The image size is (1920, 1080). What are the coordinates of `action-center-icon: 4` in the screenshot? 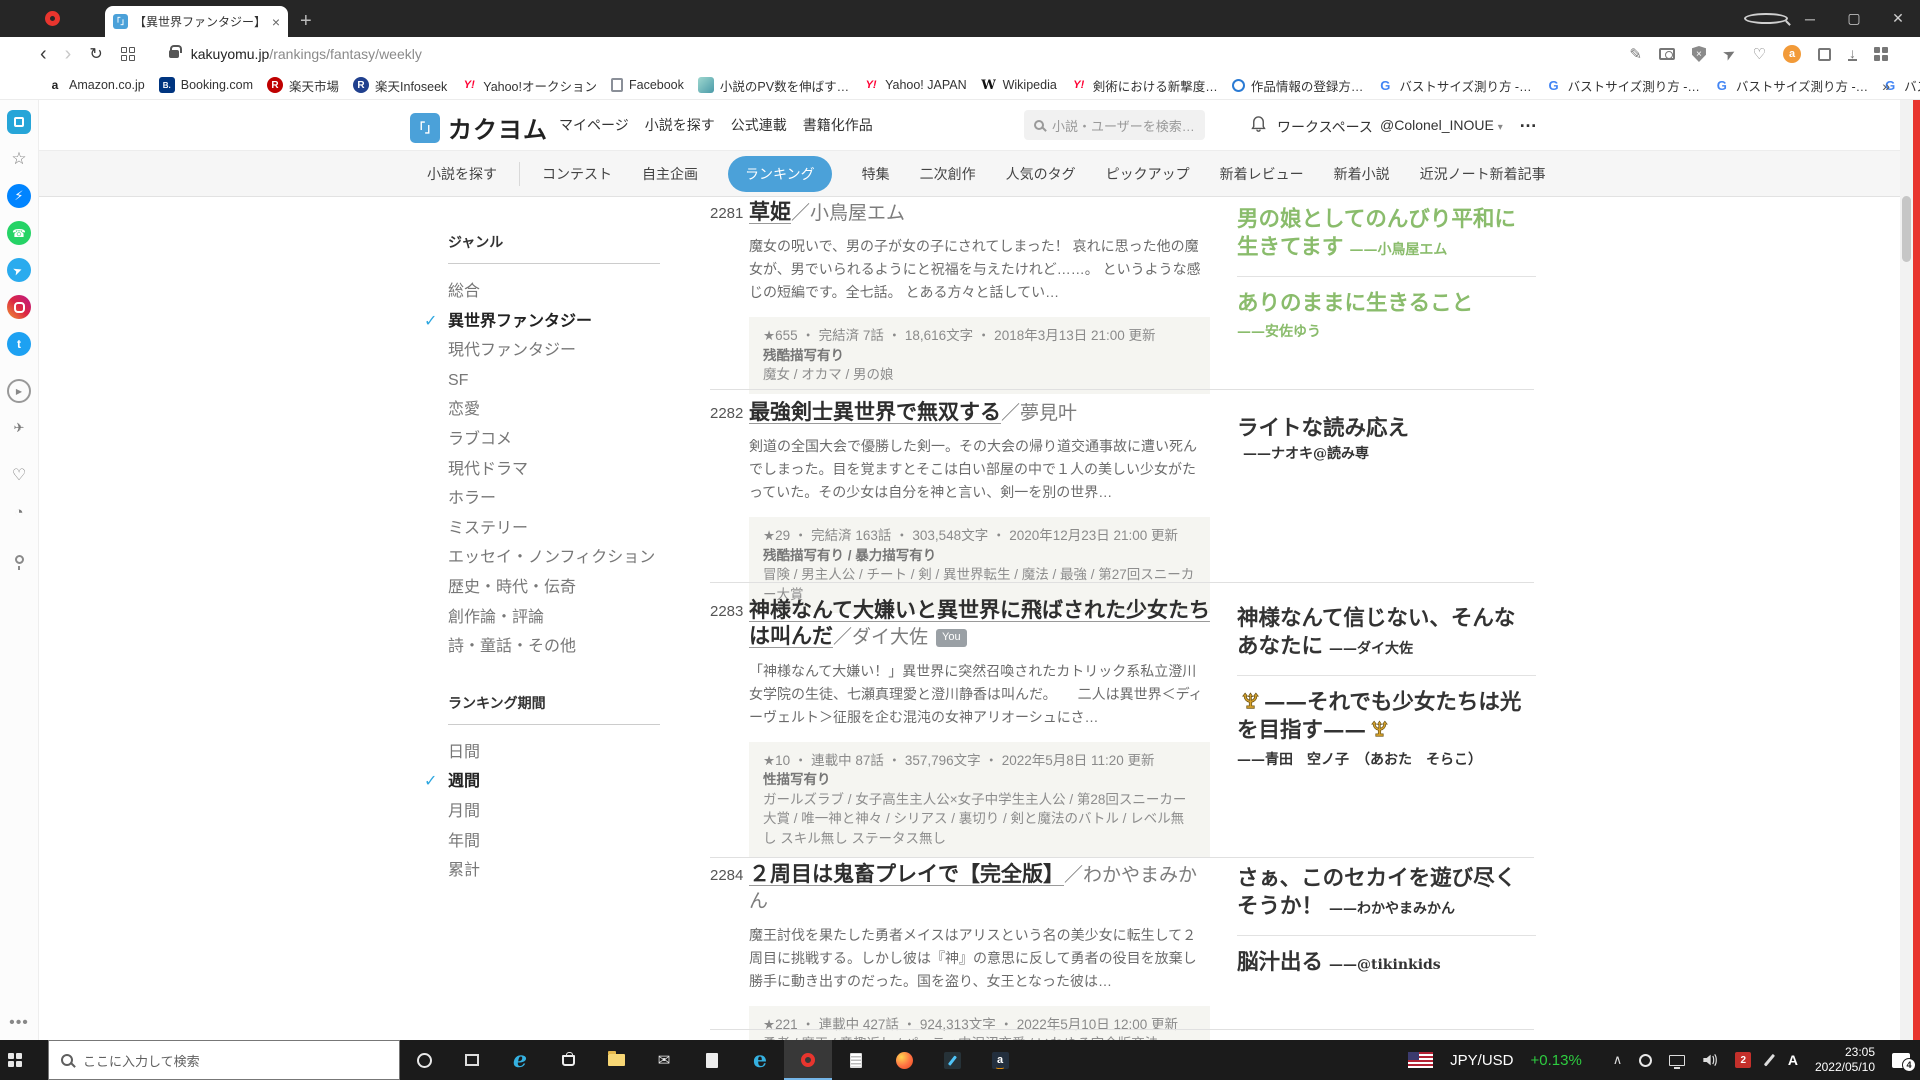 It's located at (1904, 1062).